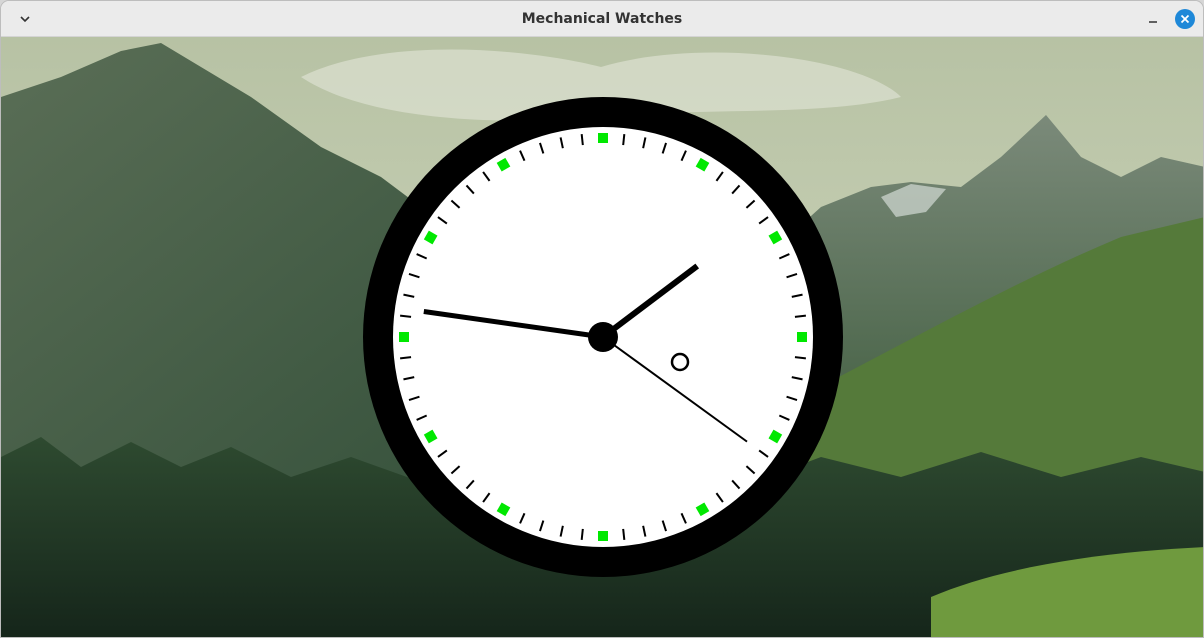 The height and width of the screenshot is (638, 1204). I want to click on close-icon, so click(1185, 19).